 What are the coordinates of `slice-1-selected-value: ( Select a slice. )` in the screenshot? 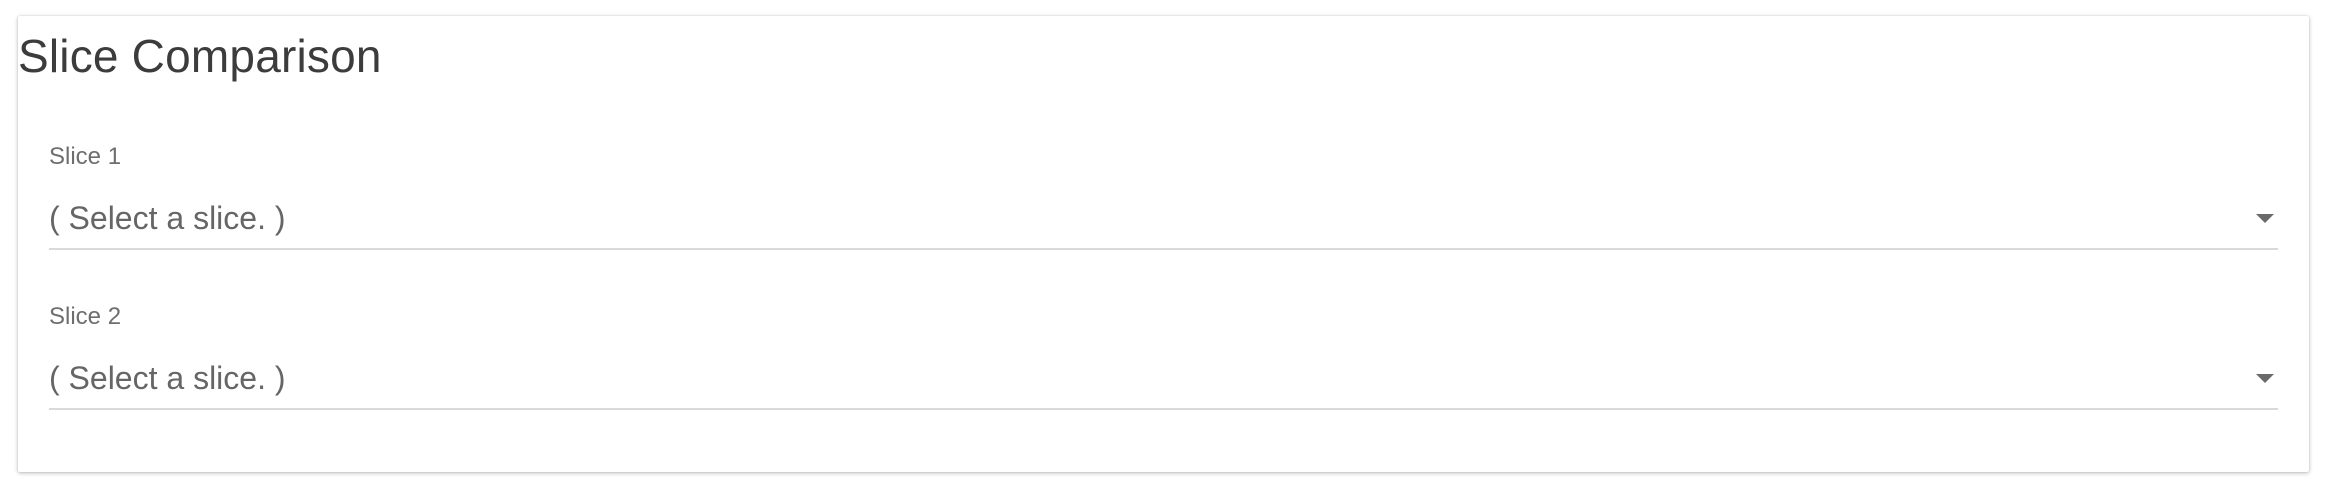 It's located at (167, 218).